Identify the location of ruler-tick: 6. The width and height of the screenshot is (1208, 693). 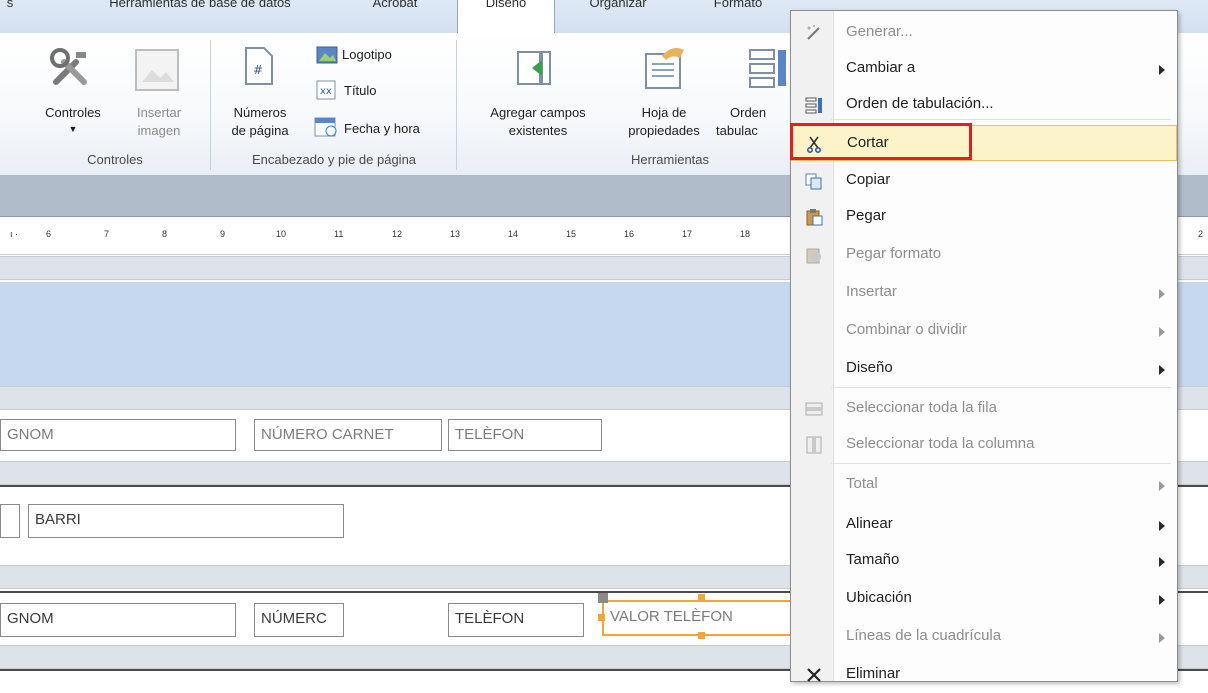
(49, 234).